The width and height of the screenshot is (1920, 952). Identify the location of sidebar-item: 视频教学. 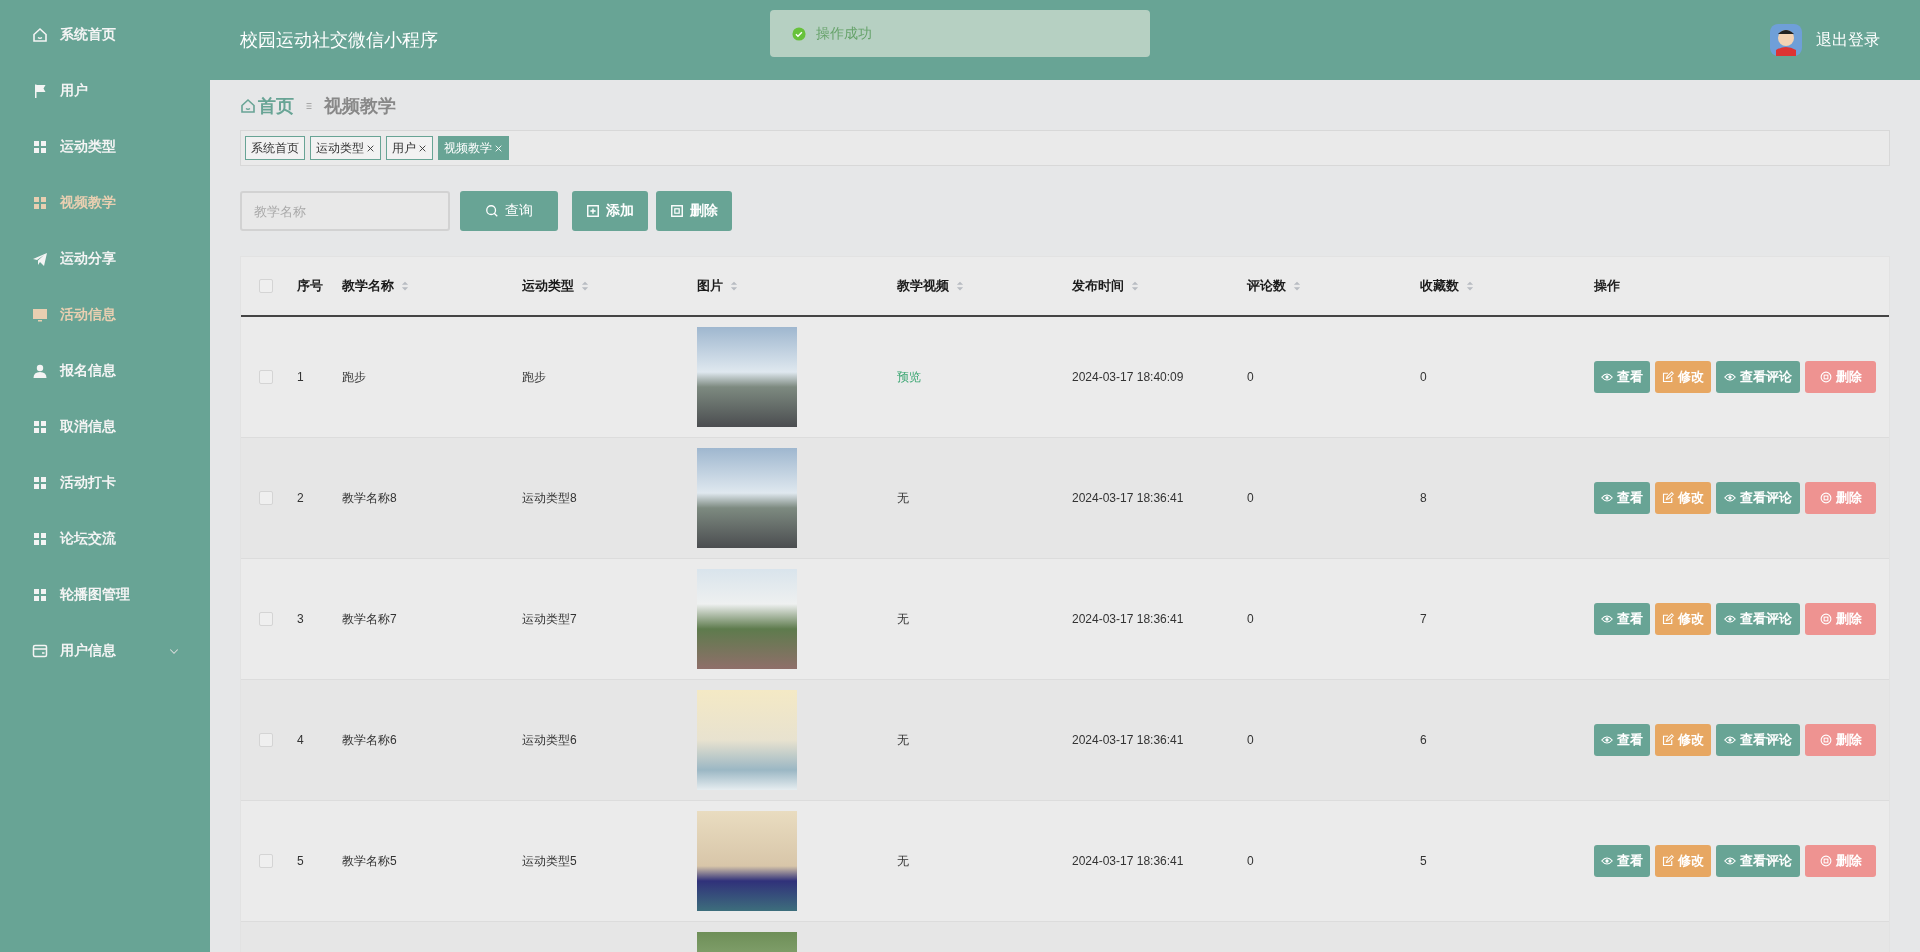
(105, 203).